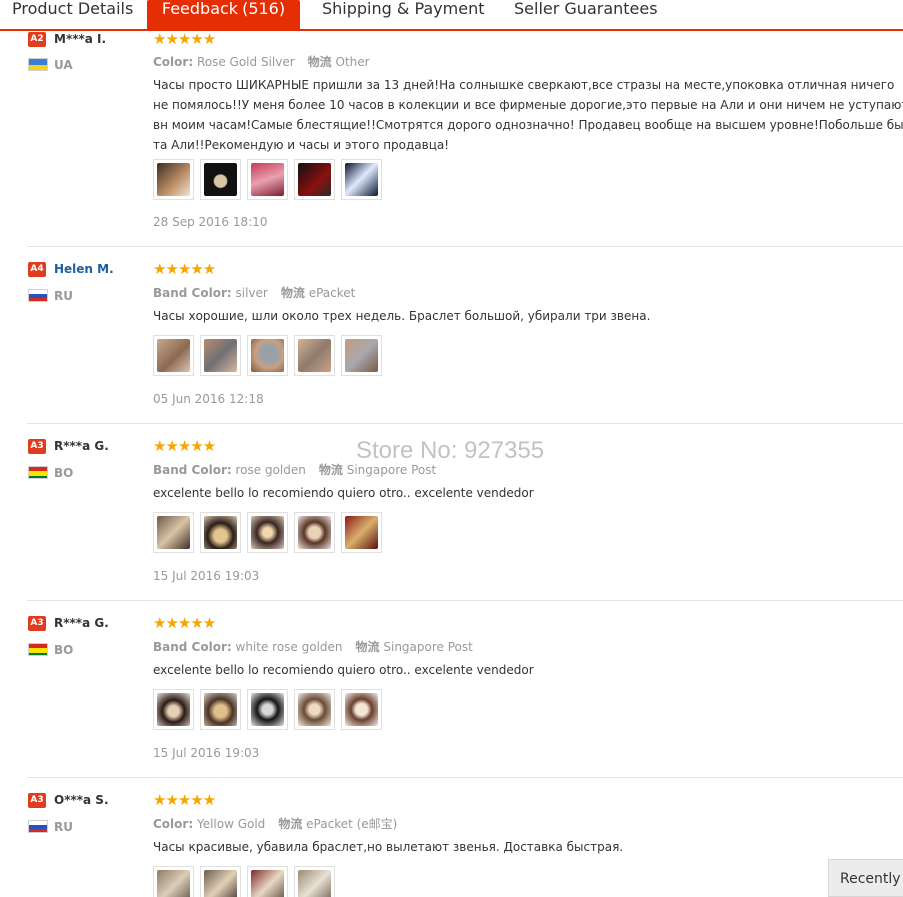 The width and height of the screenshot is (903, 897). Describe the element at coordinates (245, 62) in the screenshot. I see `attr-value: Rose Gold Silver` at that location.